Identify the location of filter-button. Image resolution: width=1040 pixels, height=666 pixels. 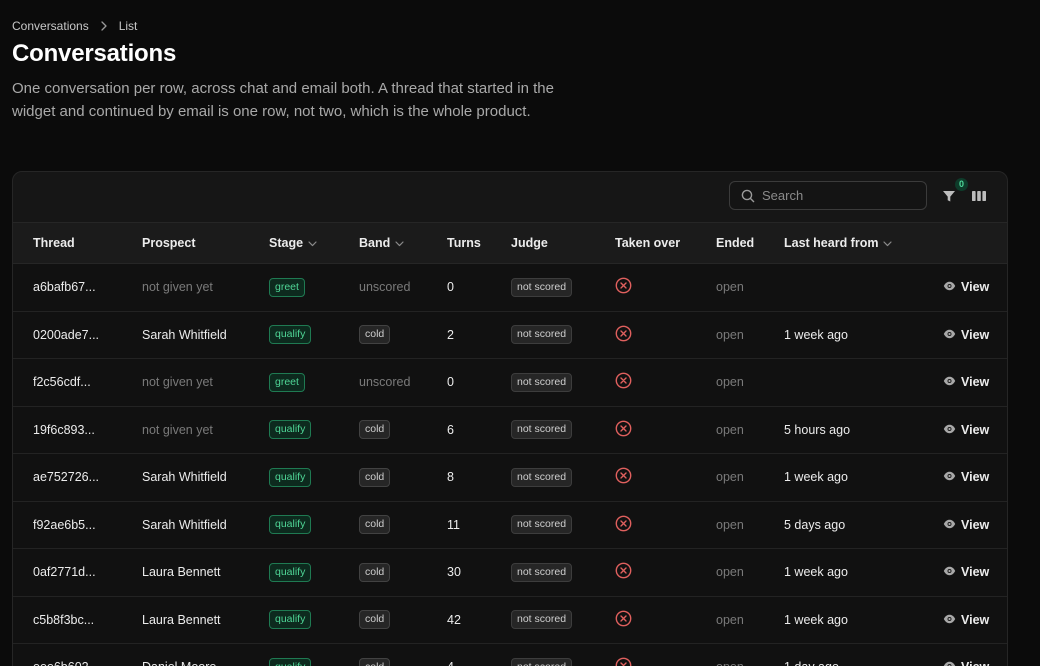
(949, 198).